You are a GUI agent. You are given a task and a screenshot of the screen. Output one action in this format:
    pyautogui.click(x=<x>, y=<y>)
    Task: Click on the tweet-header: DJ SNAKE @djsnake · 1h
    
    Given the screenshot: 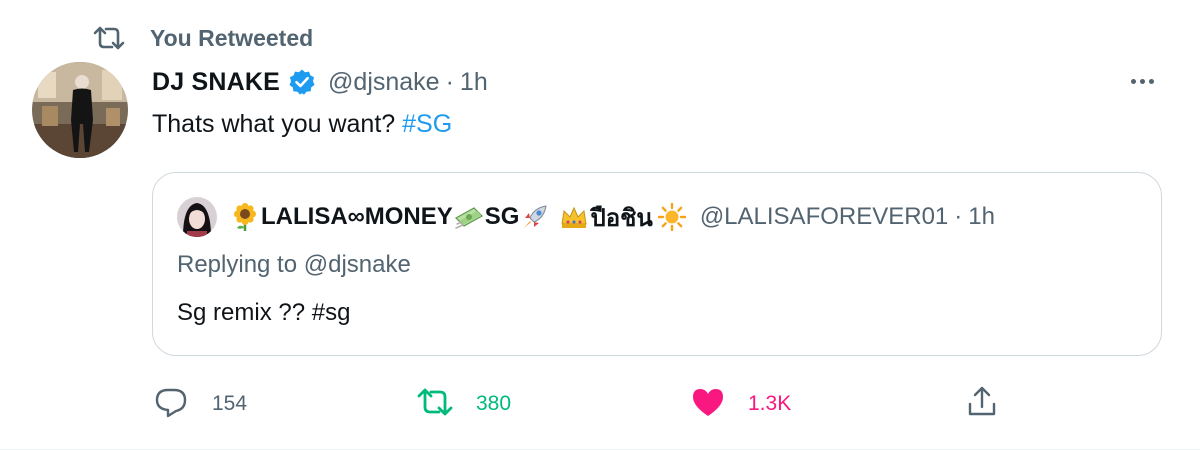 What is the action you would take?
    pyautogui.click(x=320, y=82)
    